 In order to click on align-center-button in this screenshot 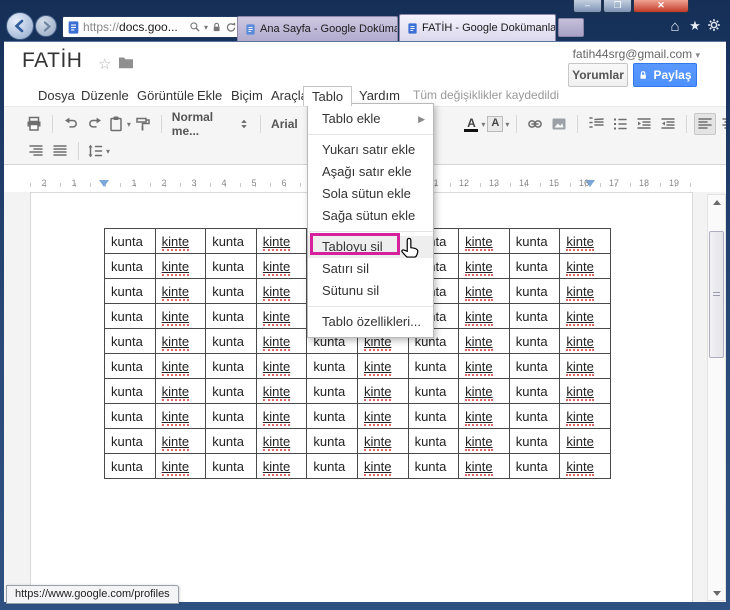, I will do `click(722, 124)`.